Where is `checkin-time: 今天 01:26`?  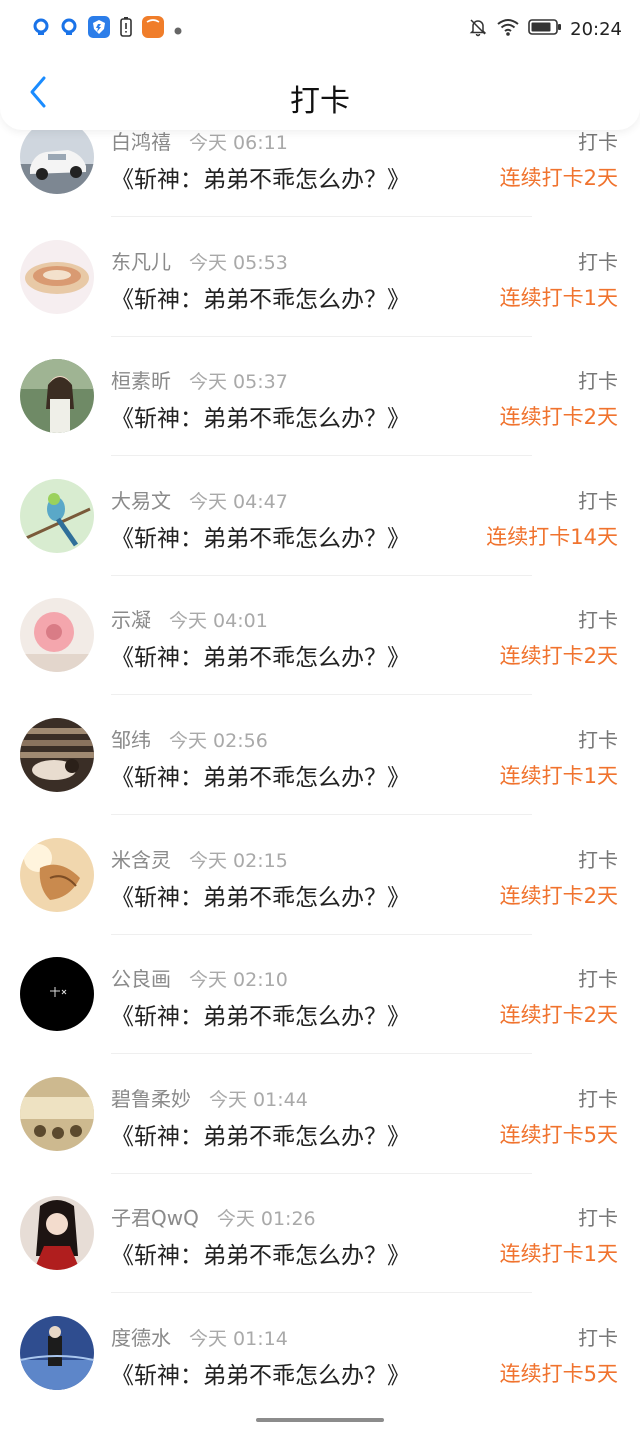 checkin-time: 今天 01:26 is located at coordinates (266, 1219).